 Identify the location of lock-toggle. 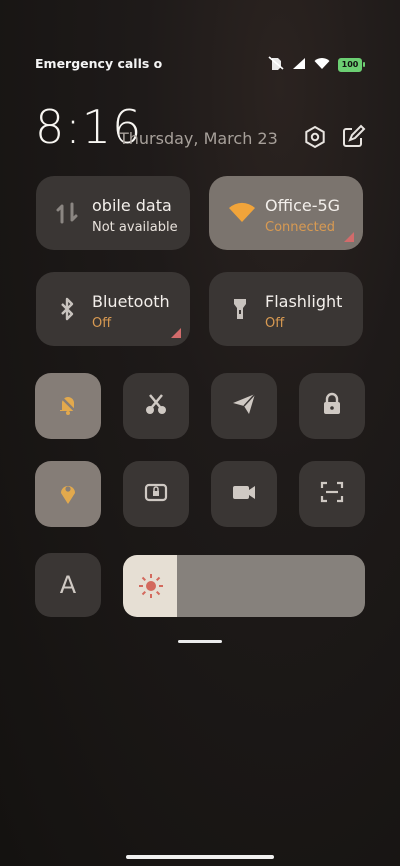
(332, 406).